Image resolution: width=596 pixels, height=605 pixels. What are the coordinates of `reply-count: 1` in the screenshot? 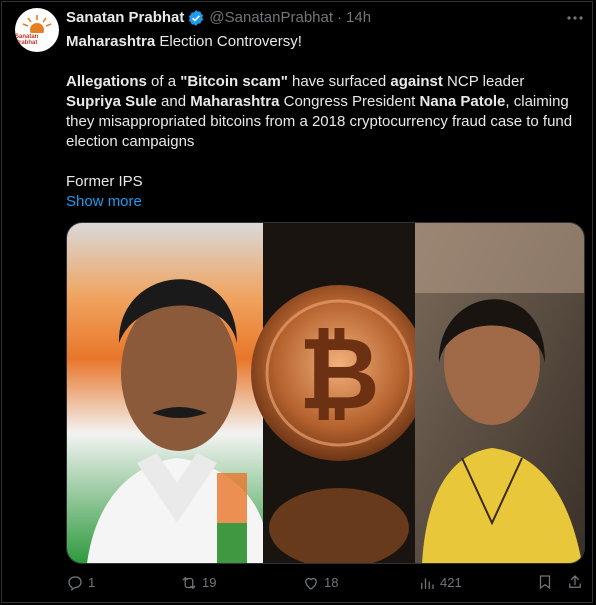 It's located at (92, 582).